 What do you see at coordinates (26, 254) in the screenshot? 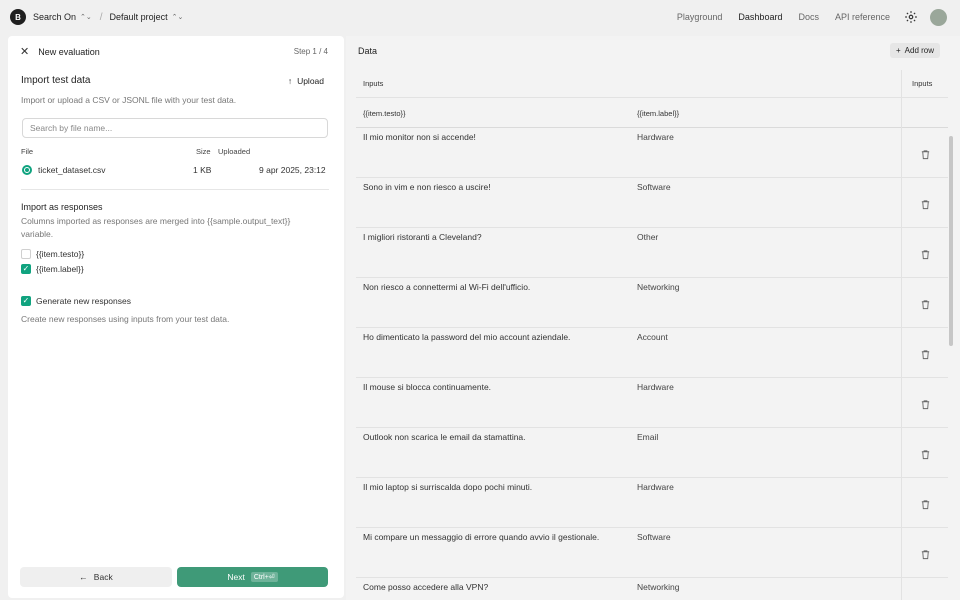
I see `checkbox-item-testo` at bounding box center [26, 254].